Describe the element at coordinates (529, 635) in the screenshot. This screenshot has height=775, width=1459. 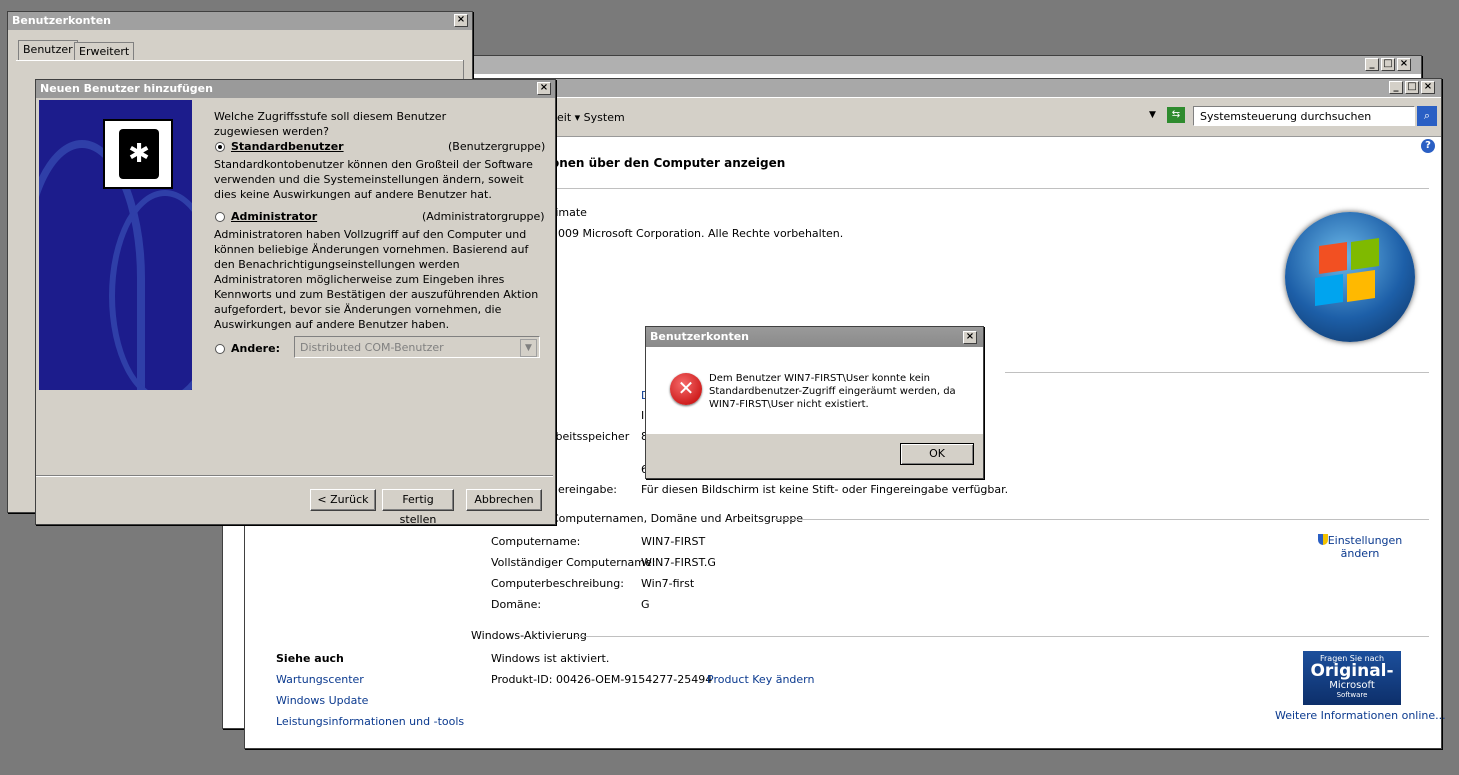
I see `activation-group-title: Windows-Aktivierung` at that location.